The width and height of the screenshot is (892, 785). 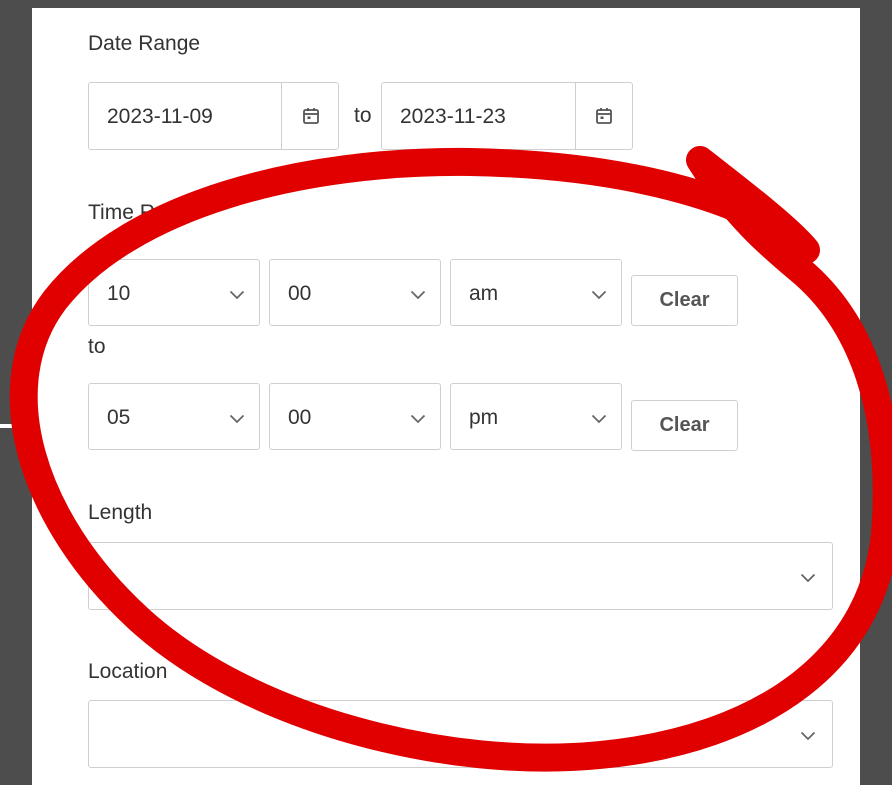 I want to click on start-period-value: am, so click(x=484, y=293).